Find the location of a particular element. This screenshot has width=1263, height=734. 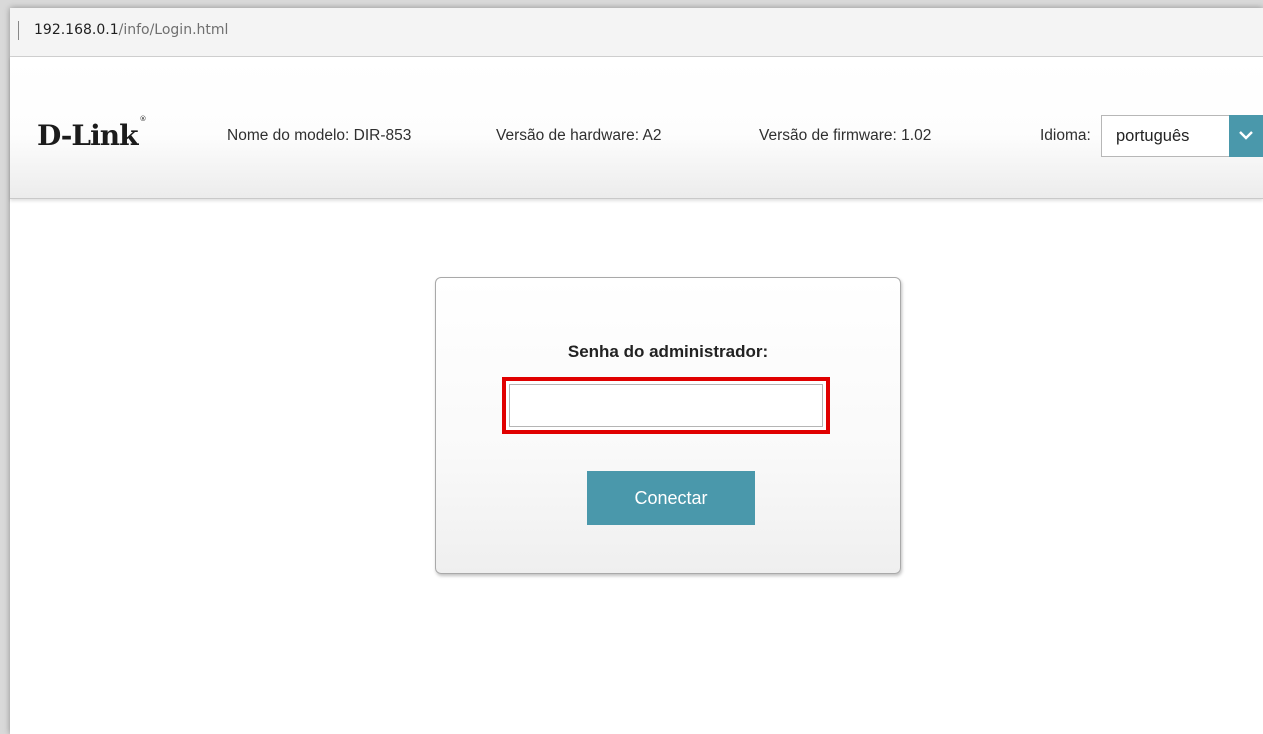

language-dropdown-button is located at coordinates (1246, 136).